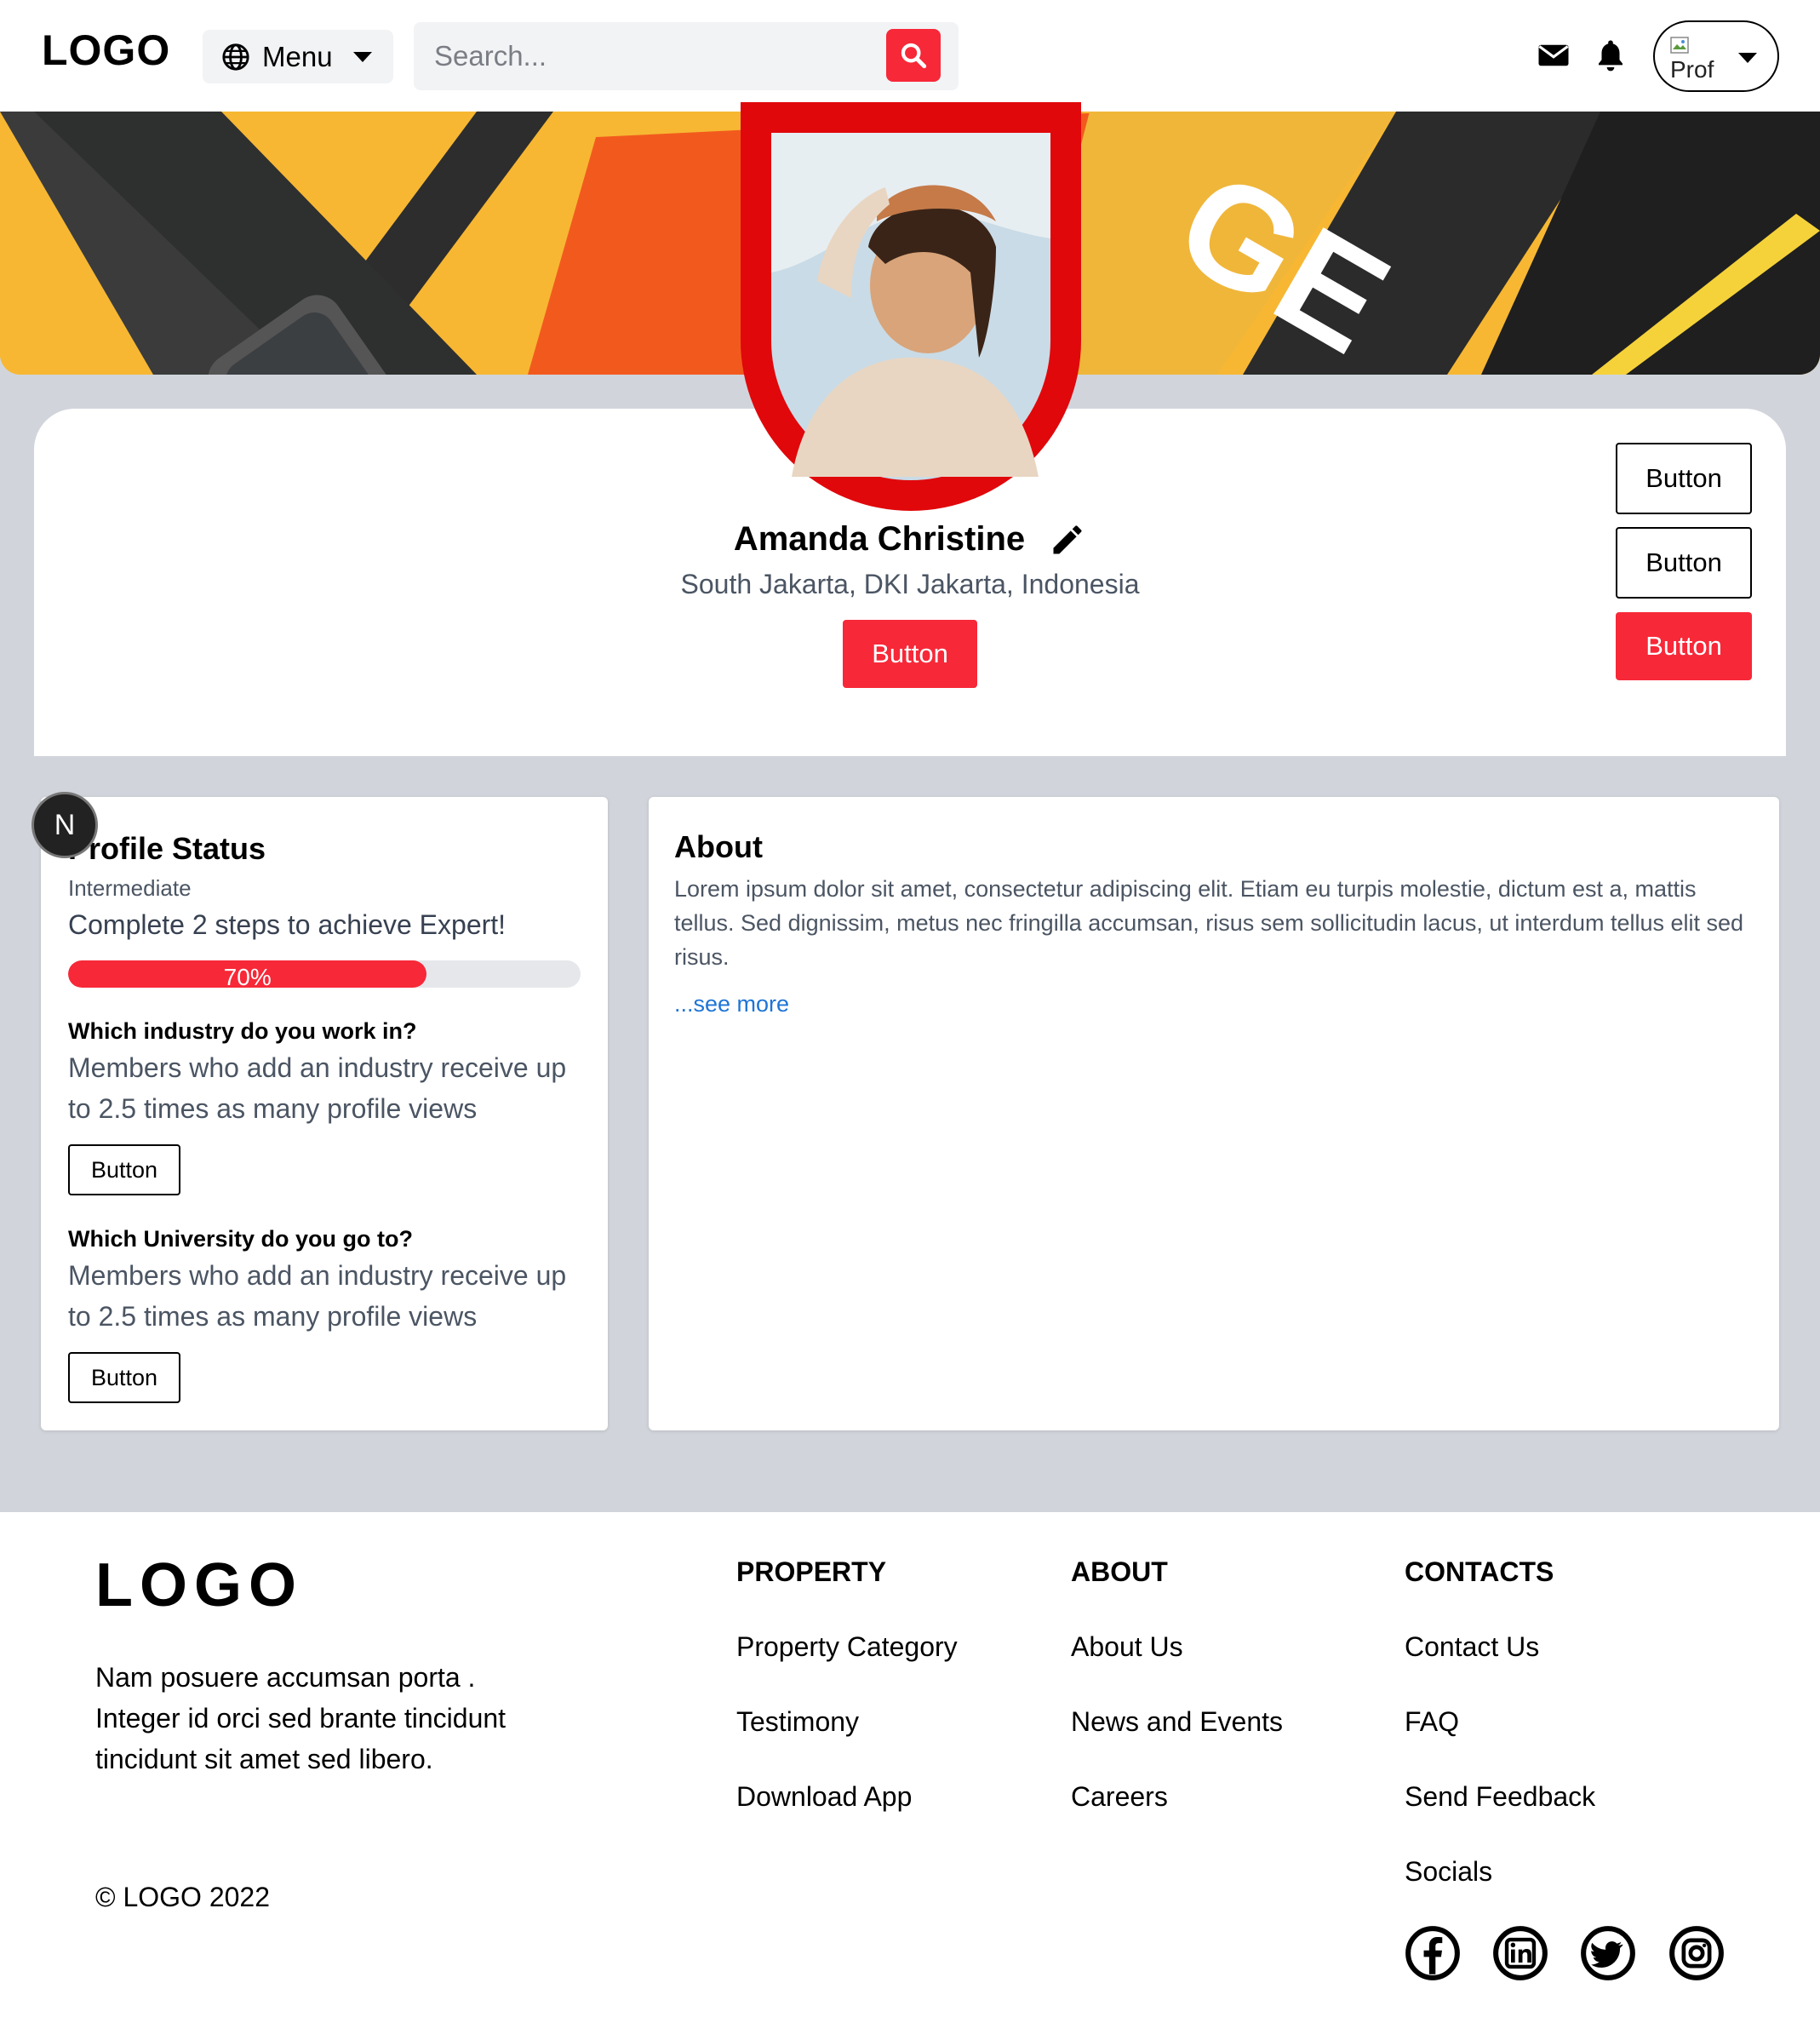 The image size is (1820, 2023). Describe the element at coordinates (1684, 563) in the screenshot. I see `profile-side-button-2: Button` at that location.